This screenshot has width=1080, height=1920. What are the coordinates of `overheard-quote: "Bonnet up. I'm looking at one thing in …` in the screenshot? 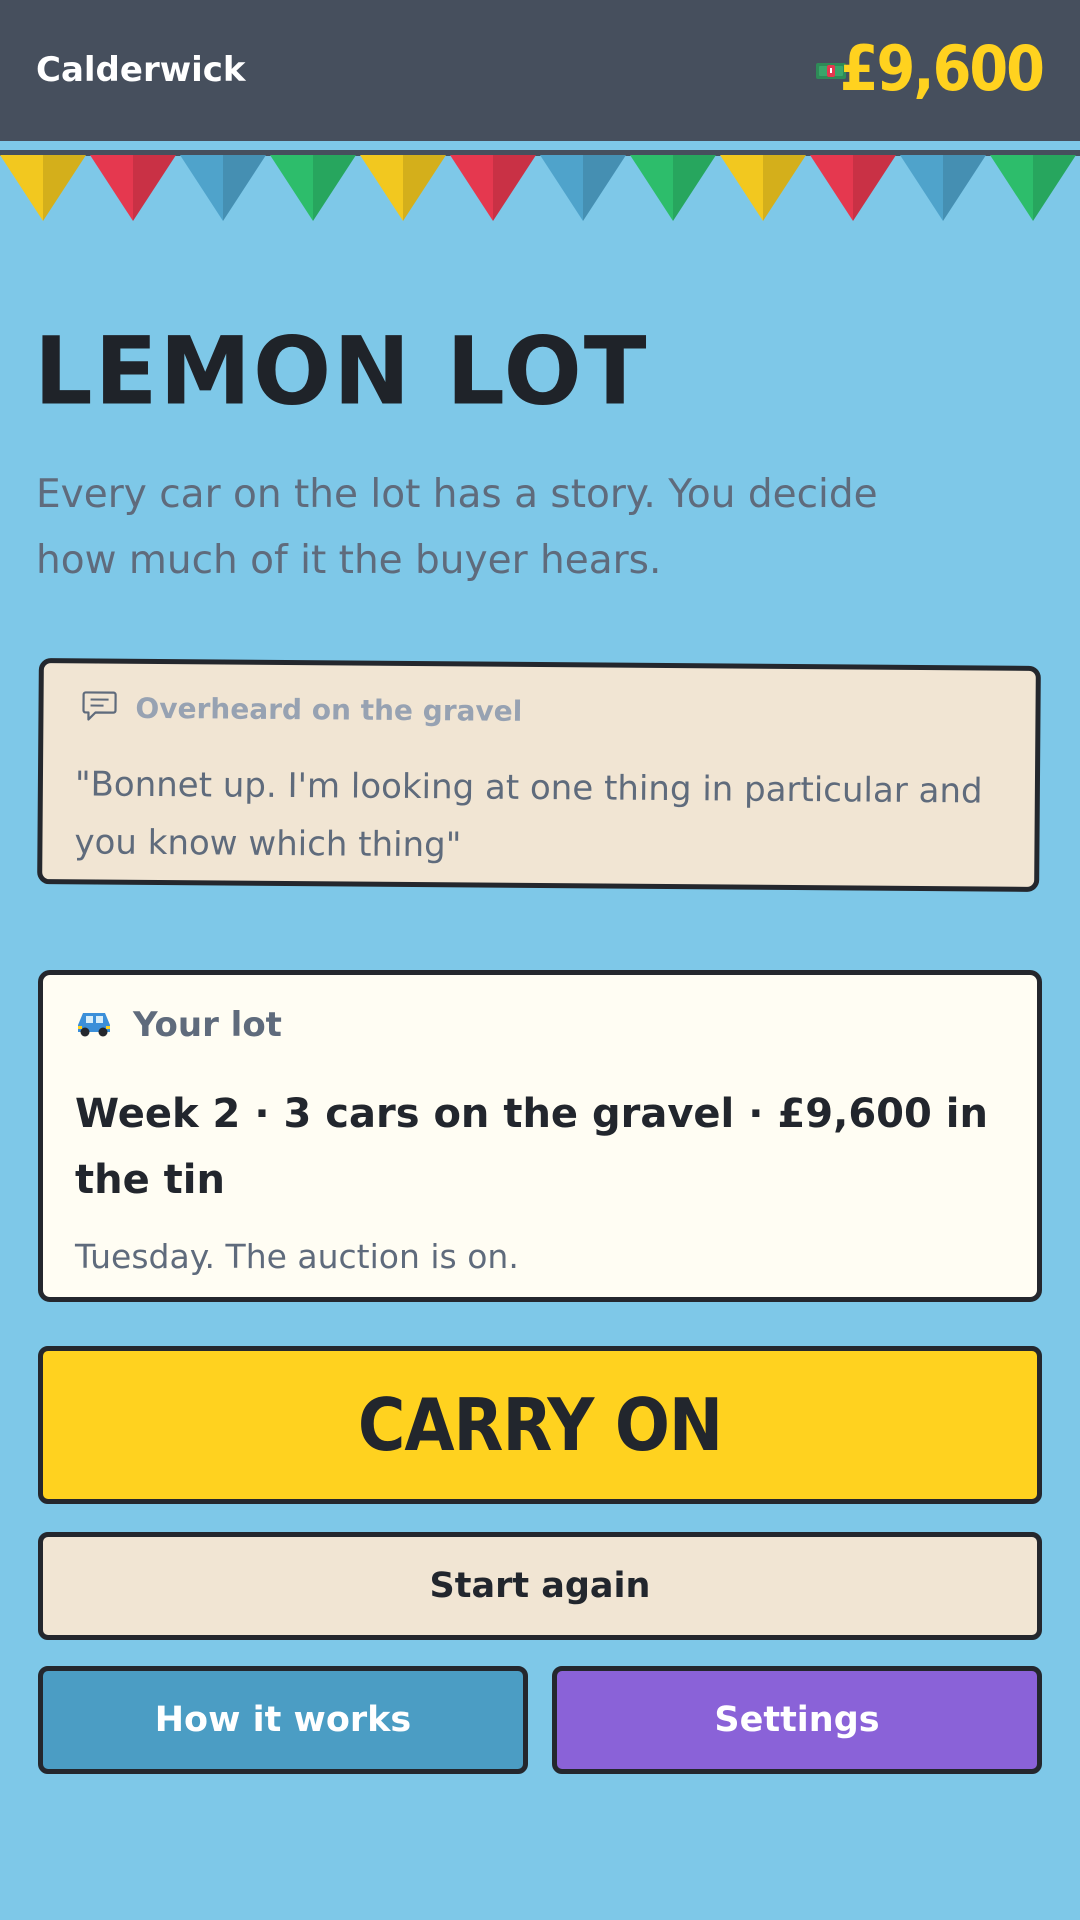 It's located at (528, 815).